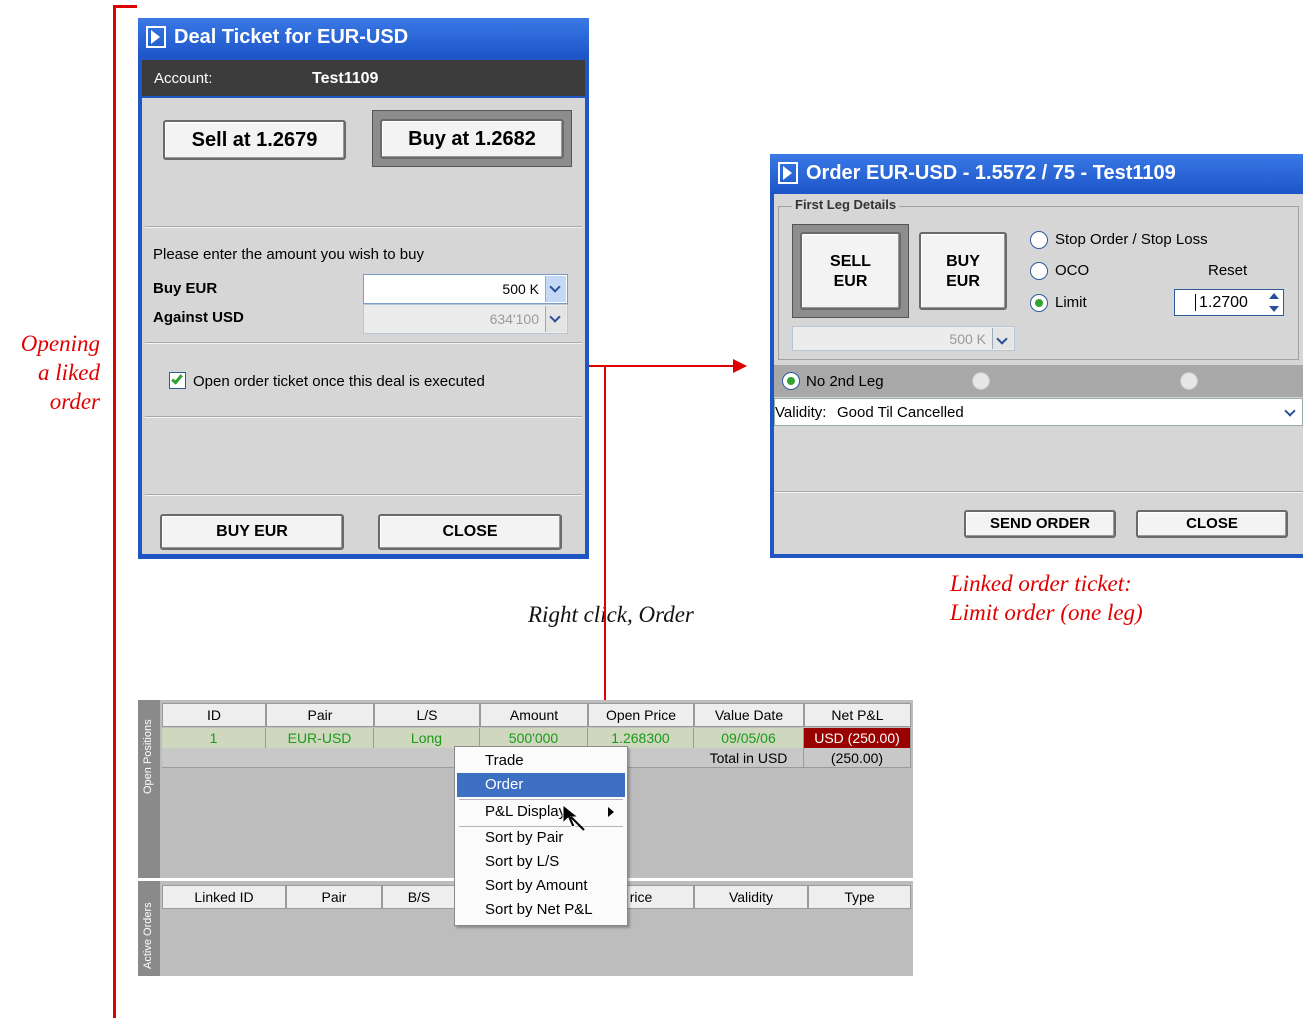 This screenshot has height=1018, width=1303. I want to click on header-ls: L/S, so click(427, 715).